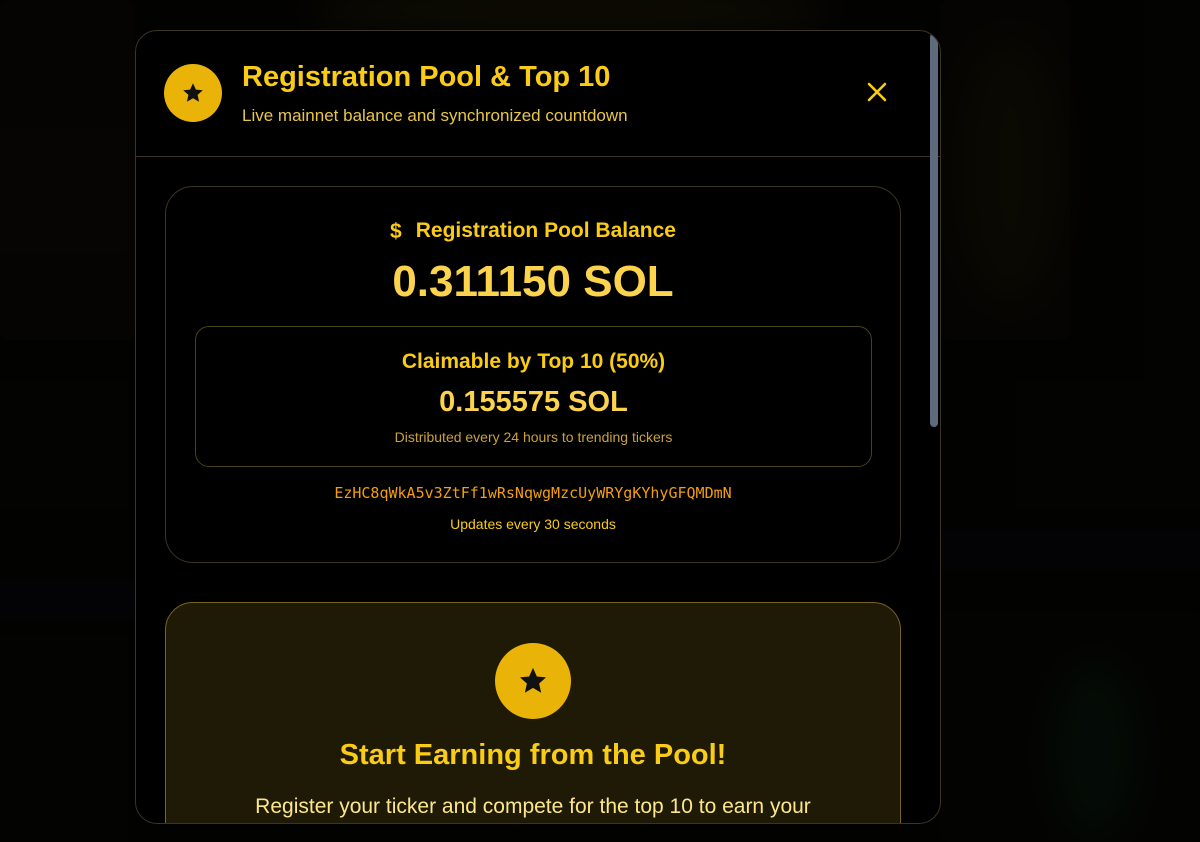 The height and width of the screenshot is (842, 1200). I want to click on claimable-value: 0.155575 SOL, so click(533, 402).